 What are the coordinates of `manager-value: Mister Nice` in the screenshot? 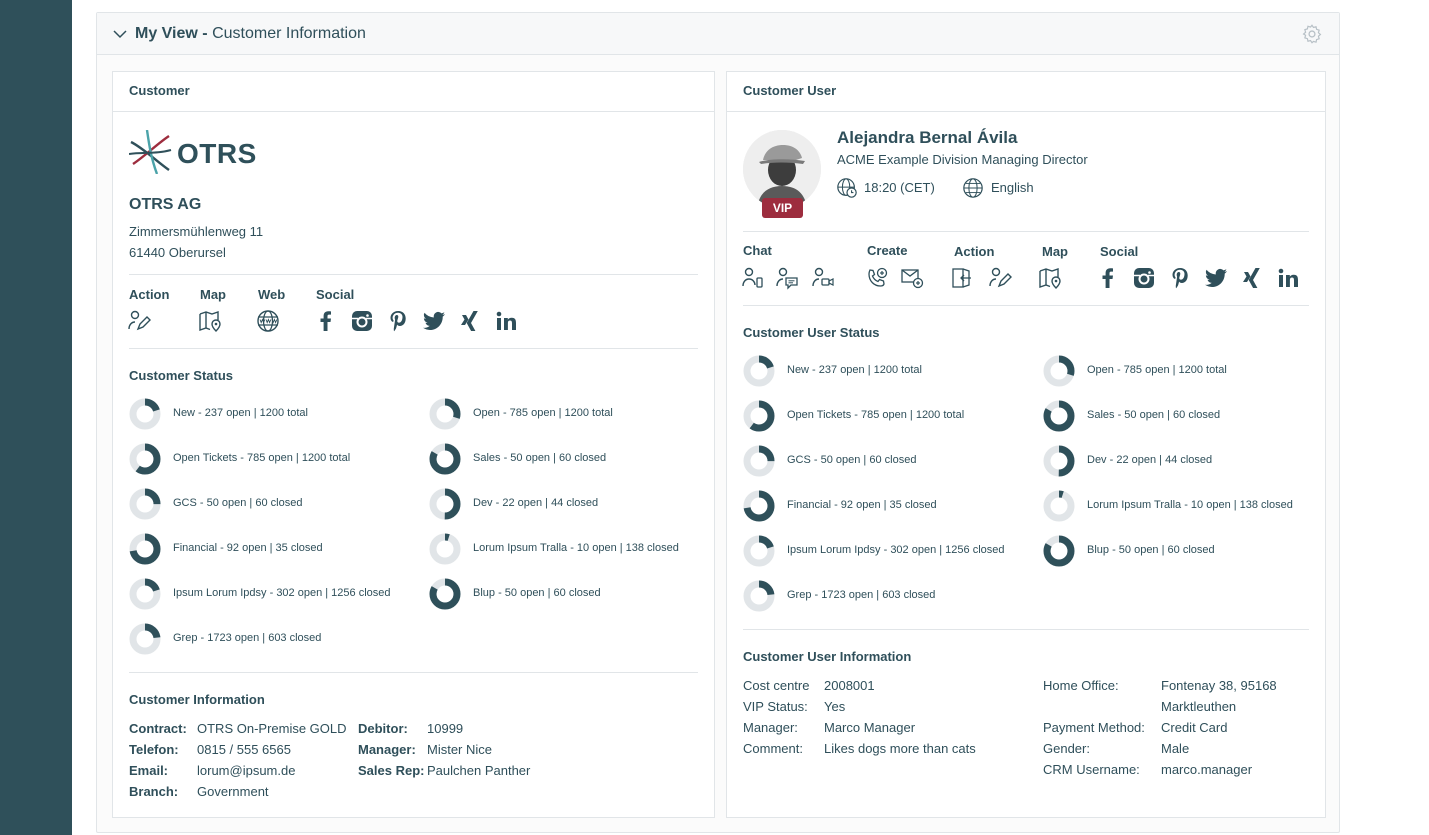 It's located at (460, 749).